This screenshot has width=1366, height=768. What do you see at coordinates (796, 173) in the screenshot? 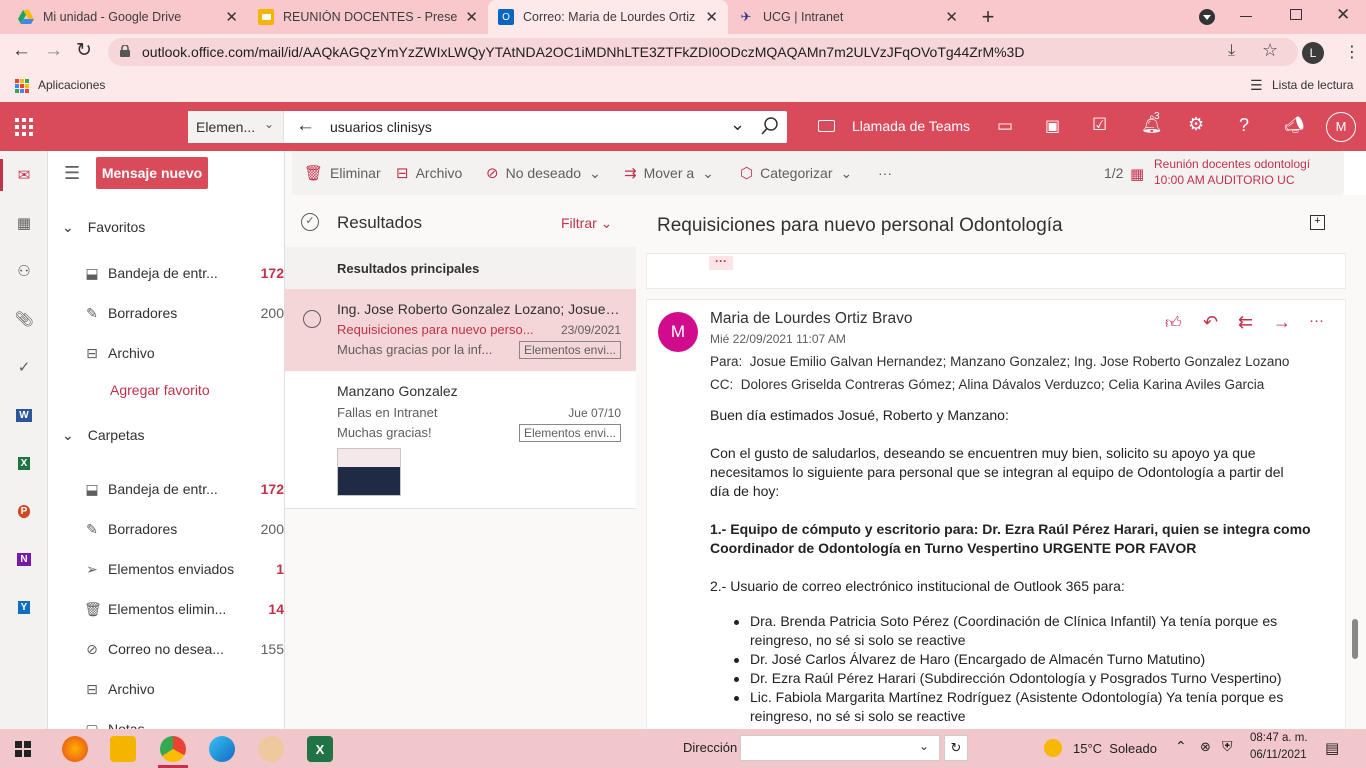
I see `categorize-button: ⬡ Categorizar ⌄` at bounding box center [796, 173].